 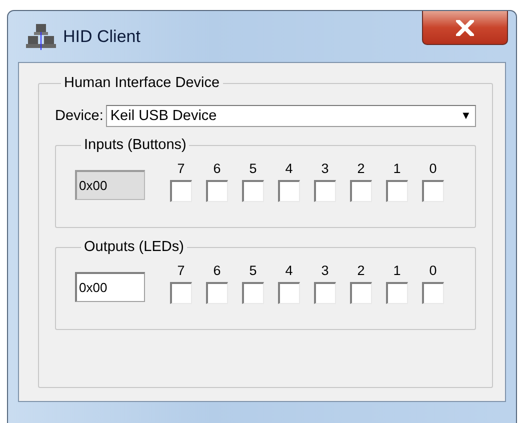 What do you see at coordinates (134, 247) in the screenshot?
I see `group-title: Outputs (LEDs)` at bounding box center [134, 247].